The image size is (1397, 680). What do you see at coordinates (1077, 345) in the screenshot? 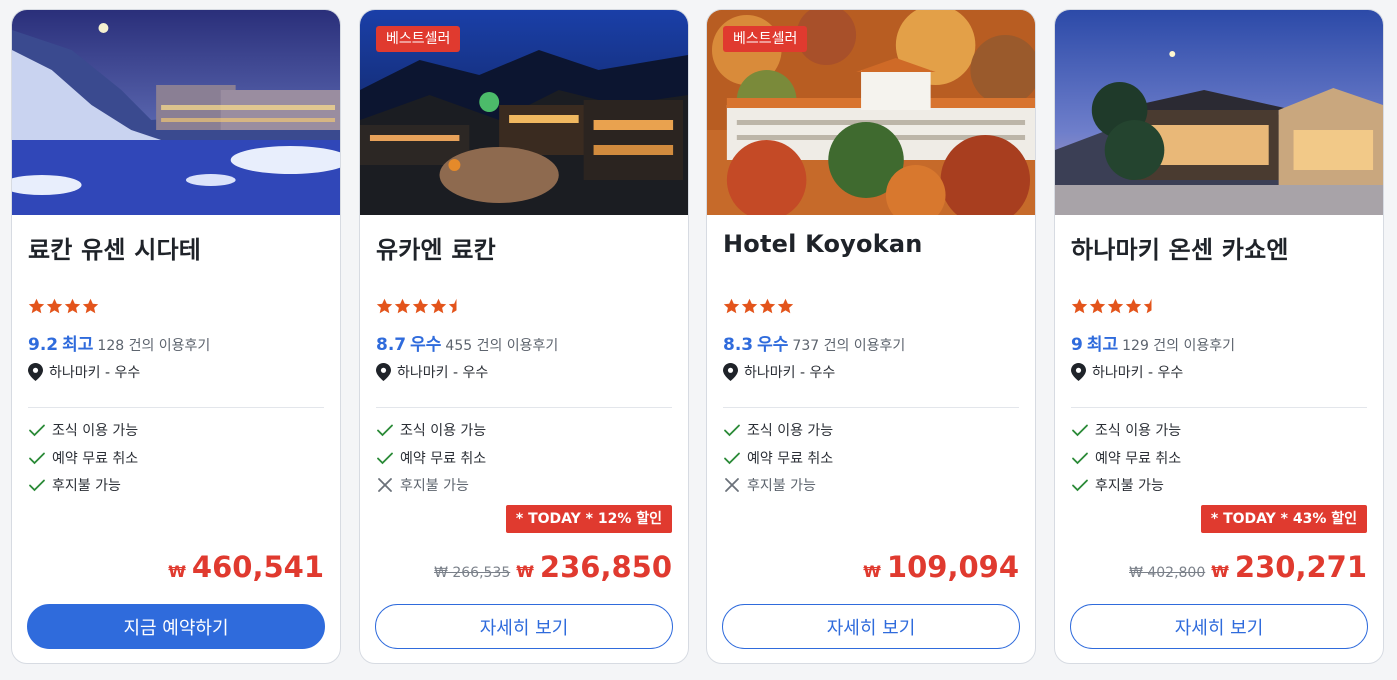
I see `score-value: 9` at bounding box center [1077, 345].